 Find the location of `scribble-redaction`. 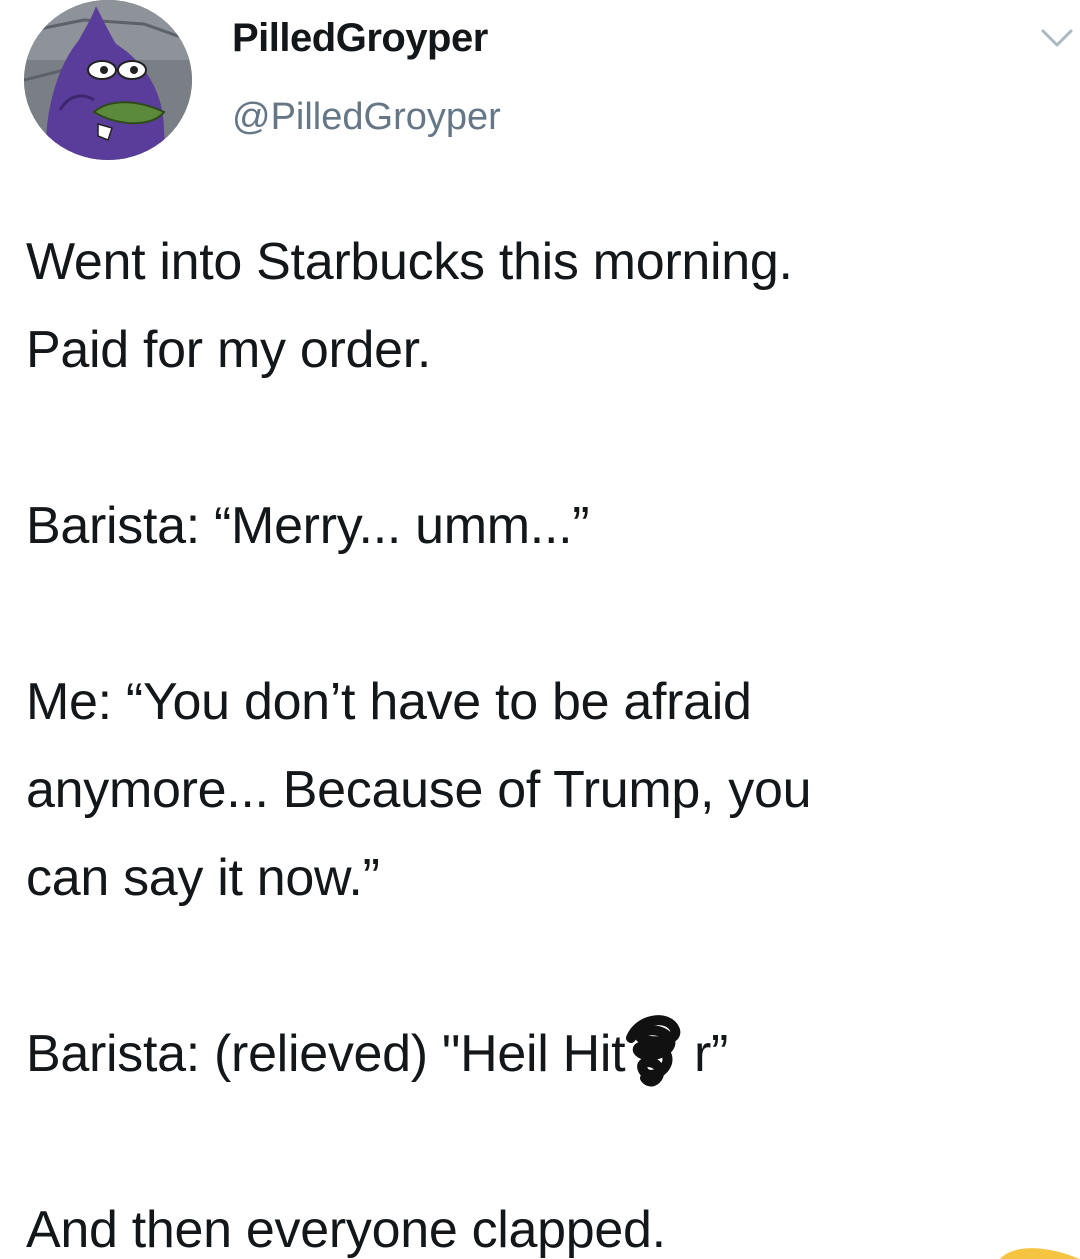

scribble-redaction is located at coordinates (659, 1054).